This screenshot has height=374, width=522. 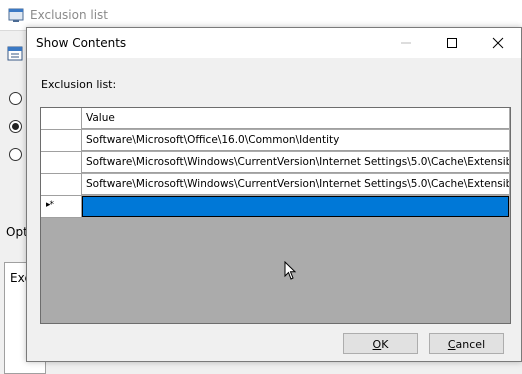 What do you see at coordinates (81, 43) in the screenshot?
I see `dialog-title: Show Contents` at bounding box center [81, 43].